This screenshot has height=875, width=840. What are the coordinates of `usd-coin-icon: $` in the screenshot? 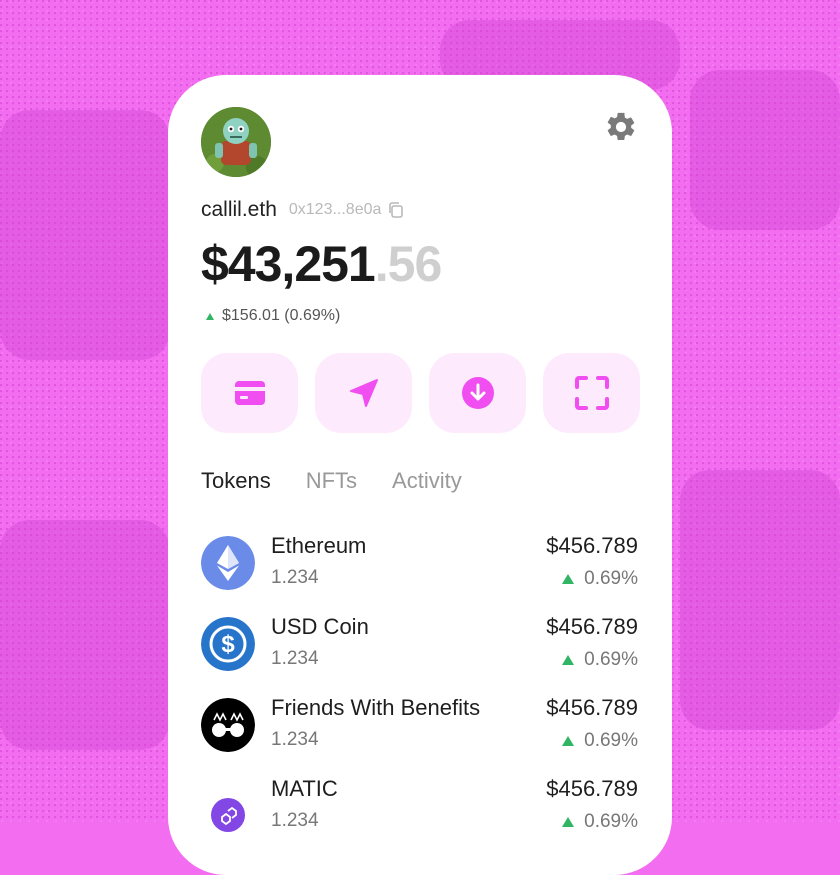 It's located at (228, 644).